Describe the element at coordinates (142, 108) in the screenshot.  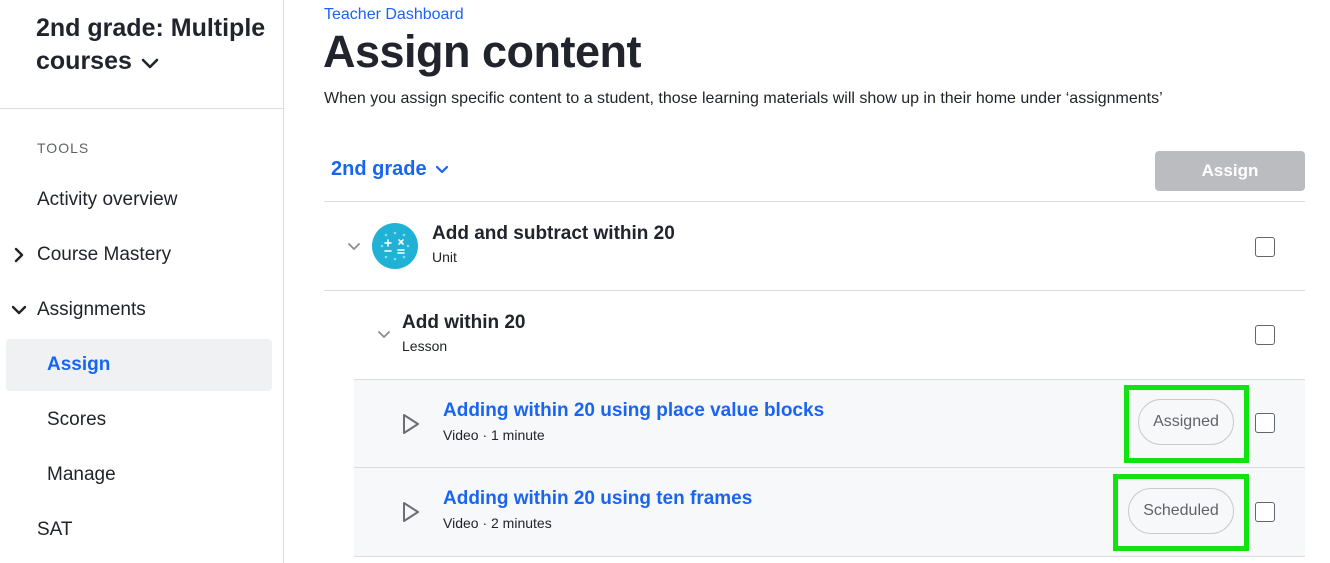
I see `sidebar-divider` at that location.